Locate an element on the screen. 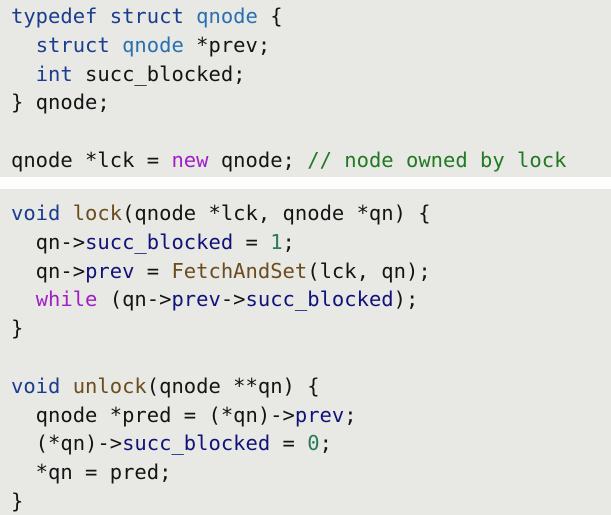 This screenshot has height=515, width=611. code-line: (*qn)->succ_blocked = 0; is located at coordinates (311, 443).